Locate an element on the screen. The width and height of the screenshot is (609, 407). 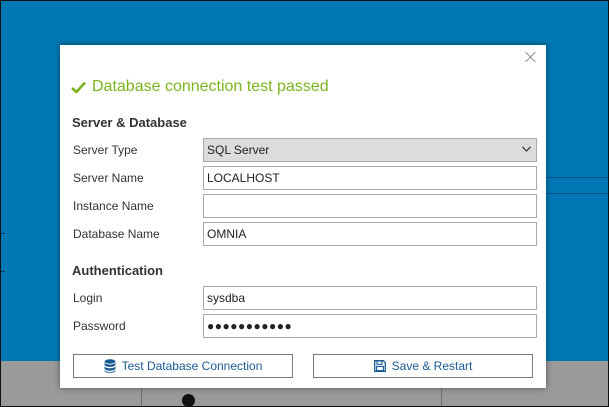
password-label: Password is located at coordinates (99, 326).